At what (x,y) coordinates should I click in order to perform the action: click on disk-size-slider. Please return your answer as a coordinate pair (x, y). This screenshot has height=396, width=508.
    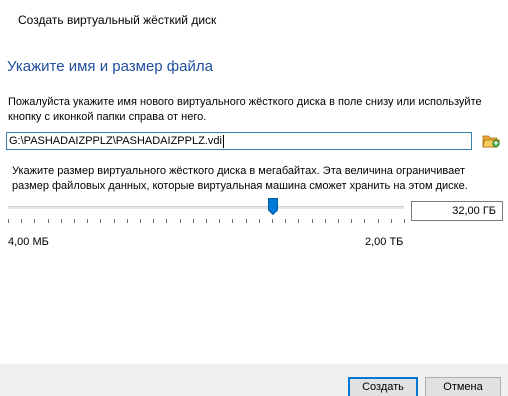
    Looking at the image, I should click on (206, 211).